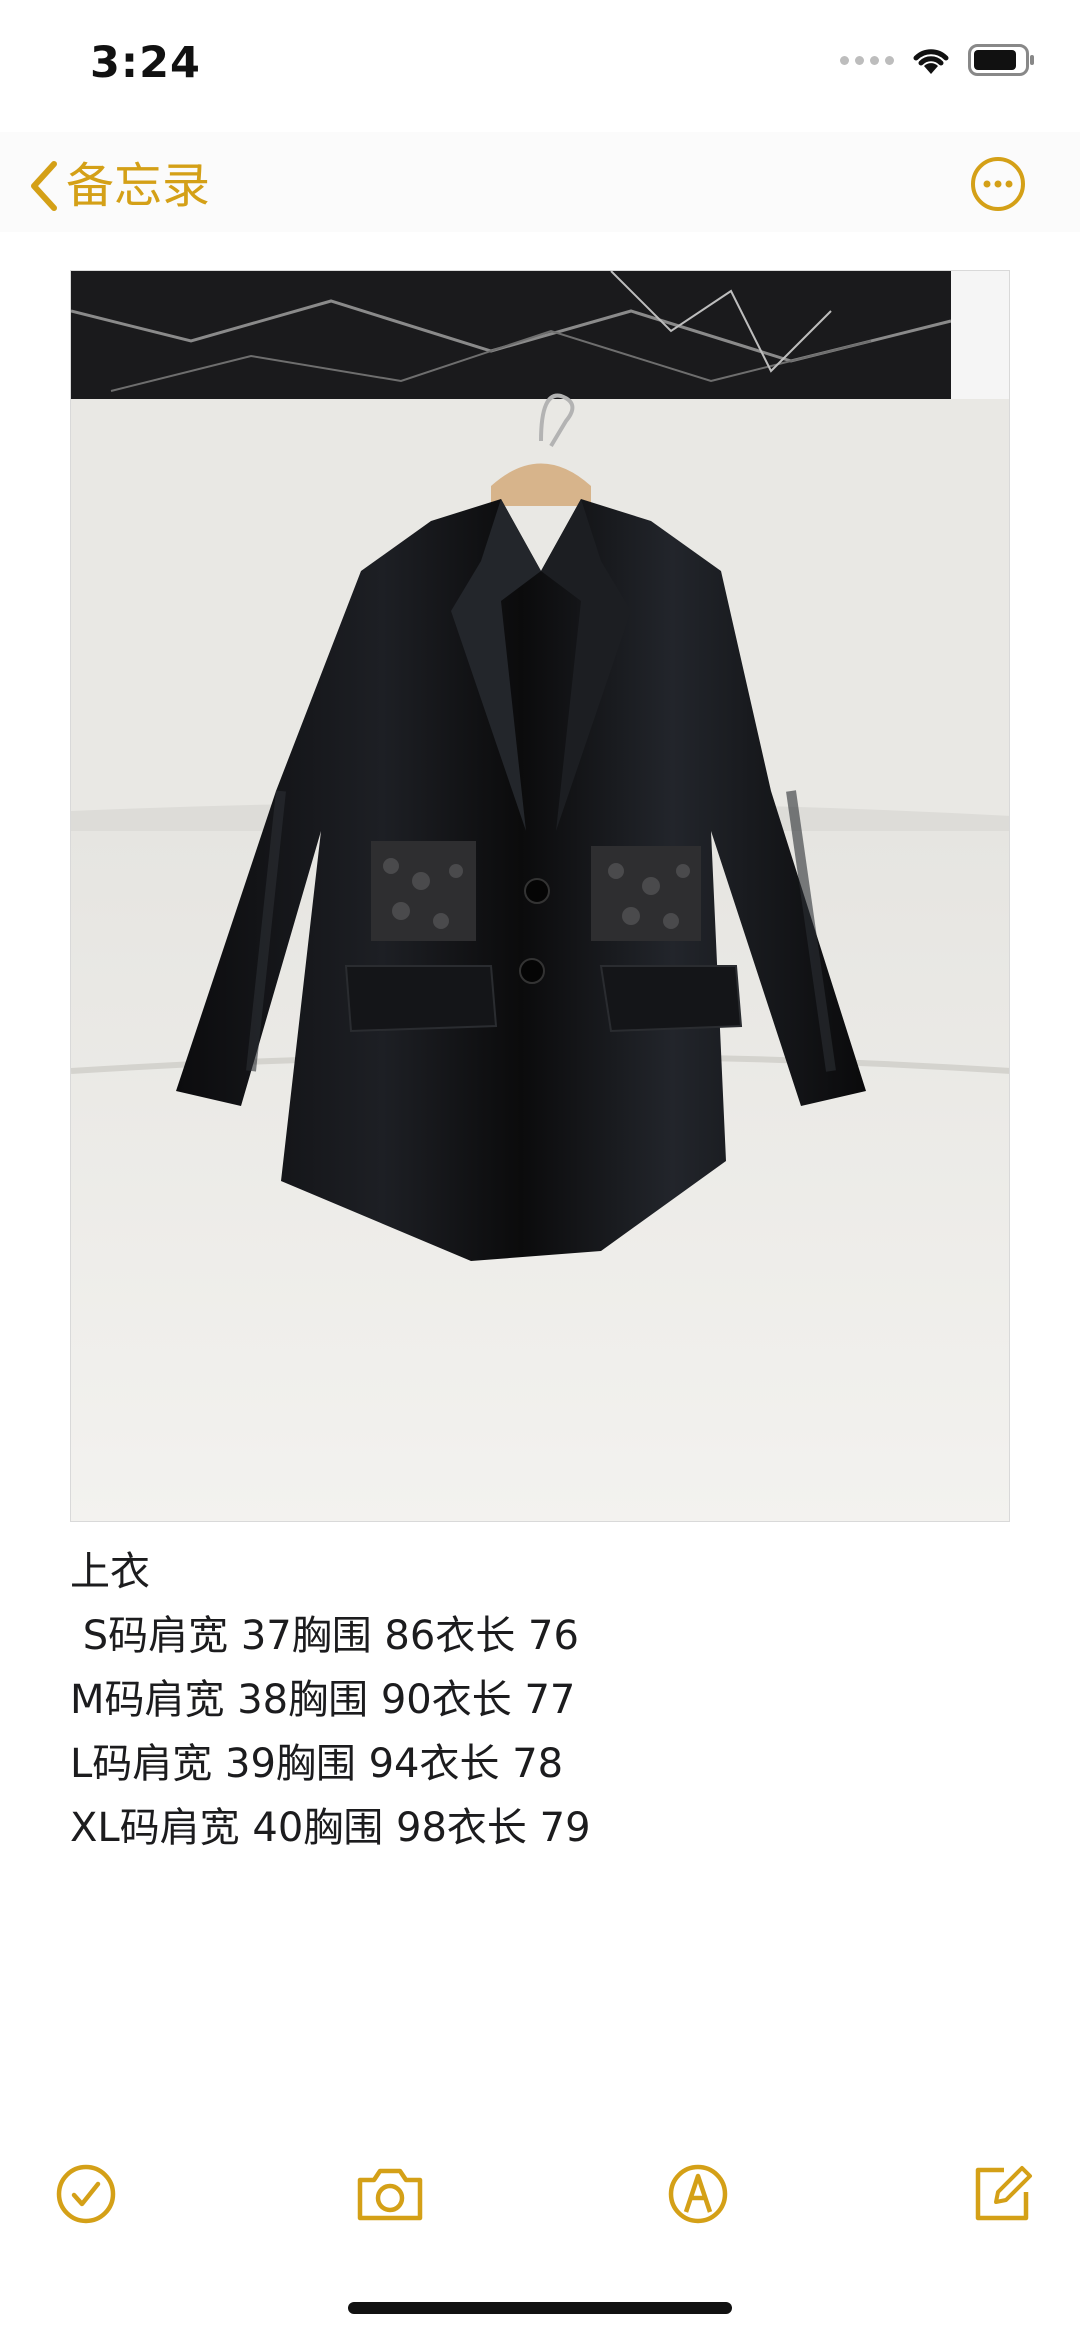 This screenshot has height=2337, width=1080. I want to click on note-line-size-xl: XL码肩宽 40胸围 98衣长 79, so click(330, 1828).